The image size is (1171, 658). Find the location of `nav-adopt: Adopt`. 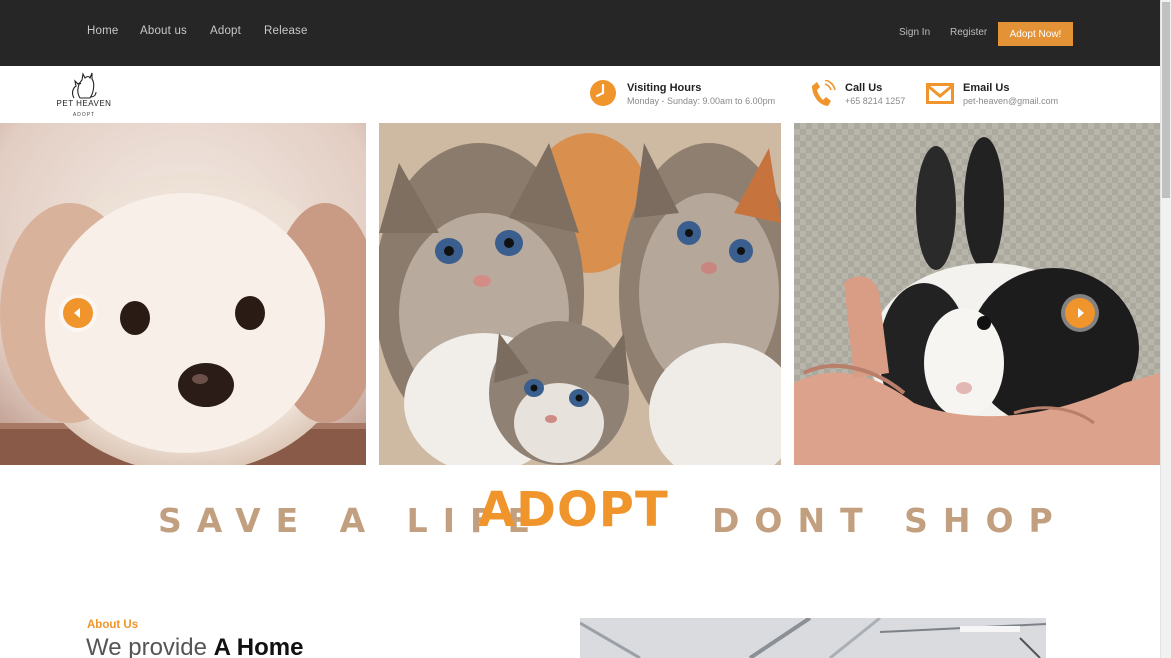

nav-adopt: Adopt is located at coordinates (225, 31).